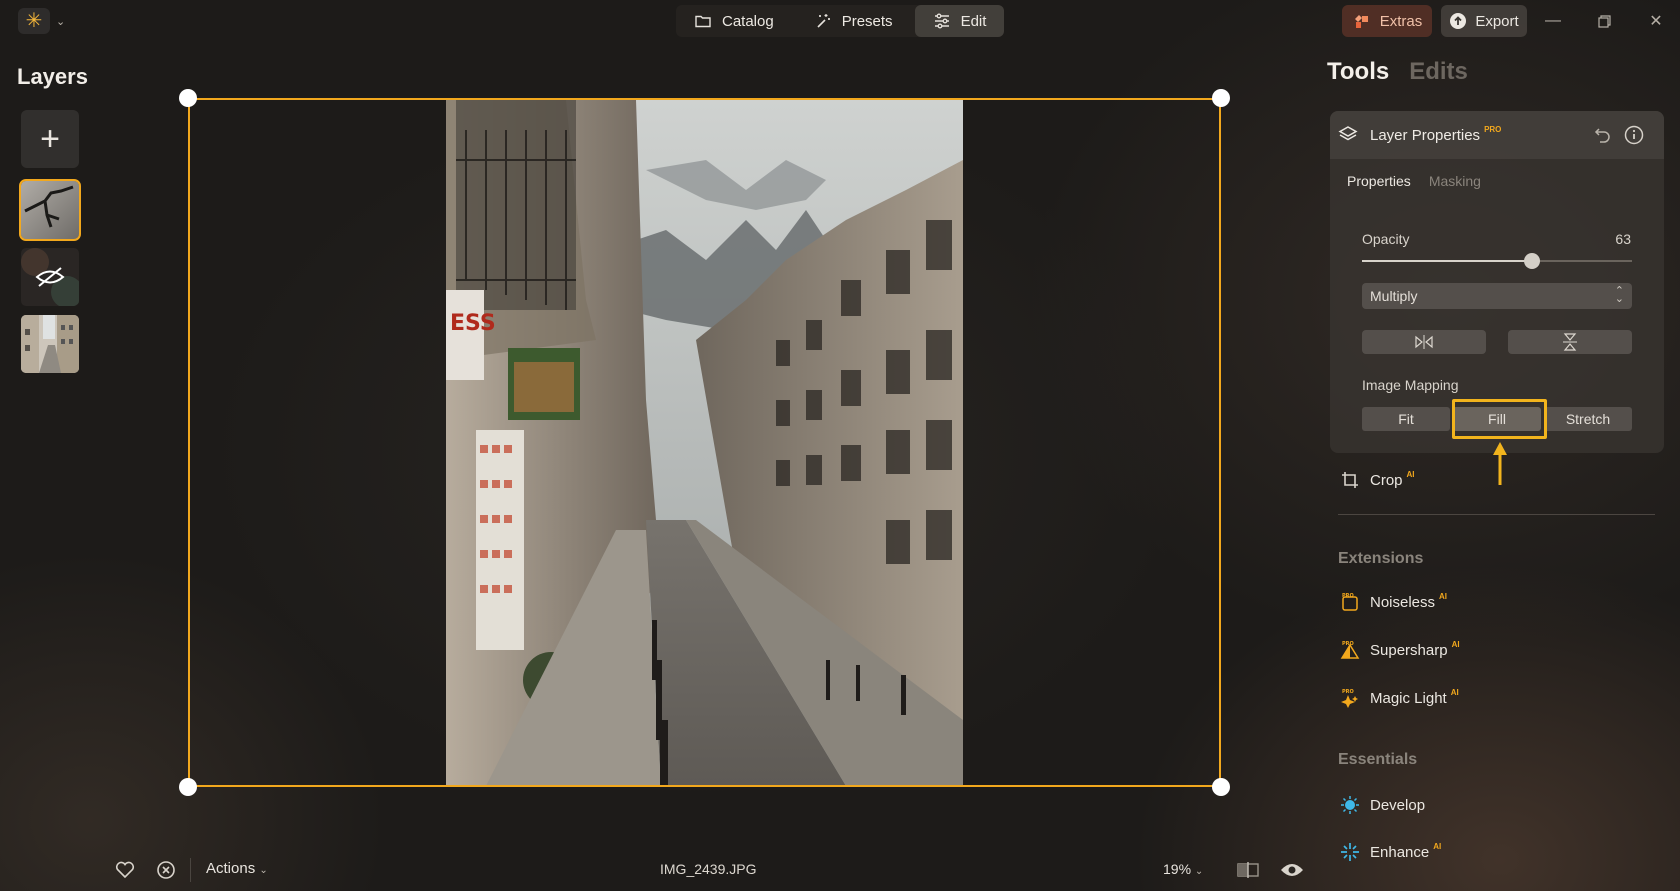 This screenshot has height=891, width=1680. Describe the element at coordinates (1497, 21) in the screenshot. I see `export-label: Export` at that location.